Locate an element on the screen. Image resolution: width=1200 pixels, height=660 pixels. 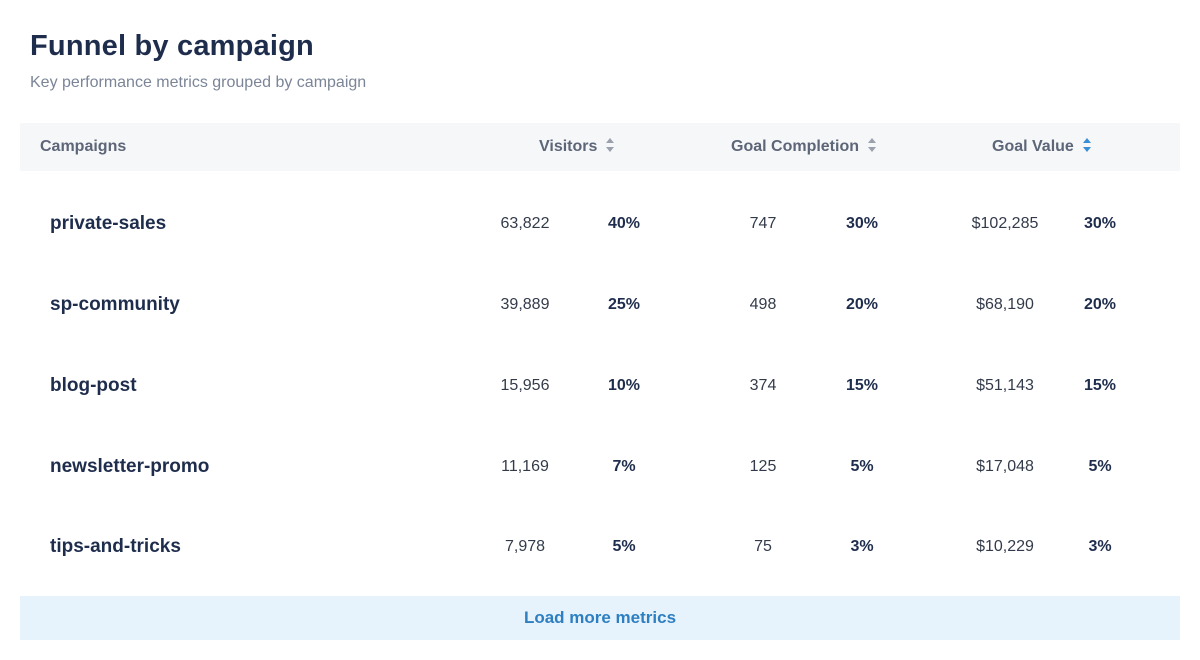
page-title: Funnel by campaign is located at coordinates (172, 46).